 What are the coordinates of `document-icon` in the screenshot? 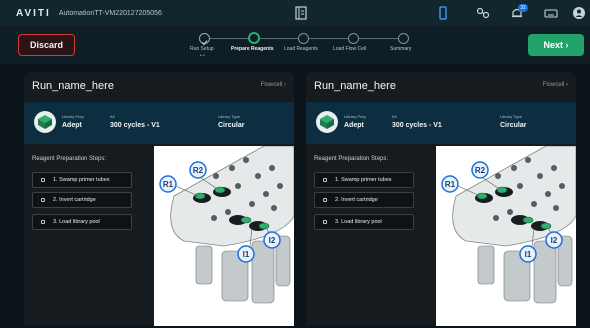 It's located at (301, 13).